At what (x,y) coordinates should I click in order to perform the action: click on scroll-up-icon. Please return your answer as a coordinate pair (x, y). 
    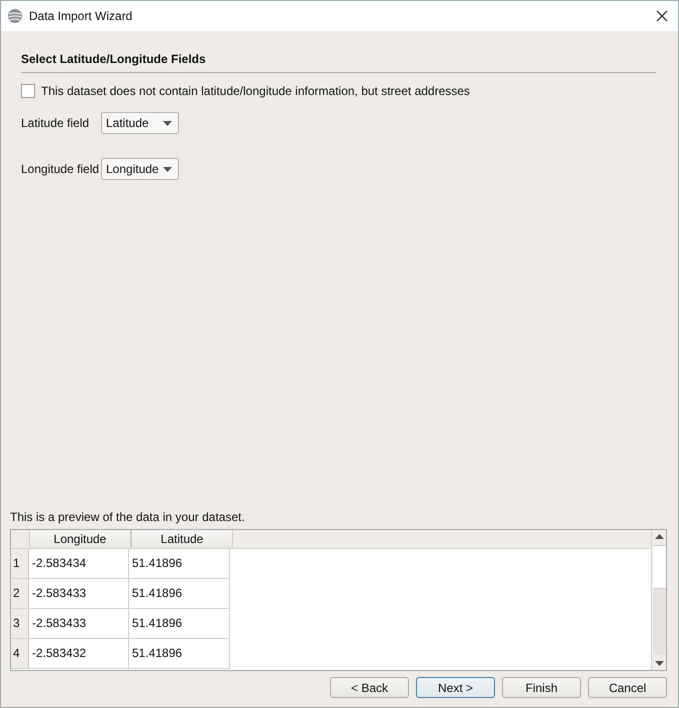
    Looking at the image, I should click on (659, 536).